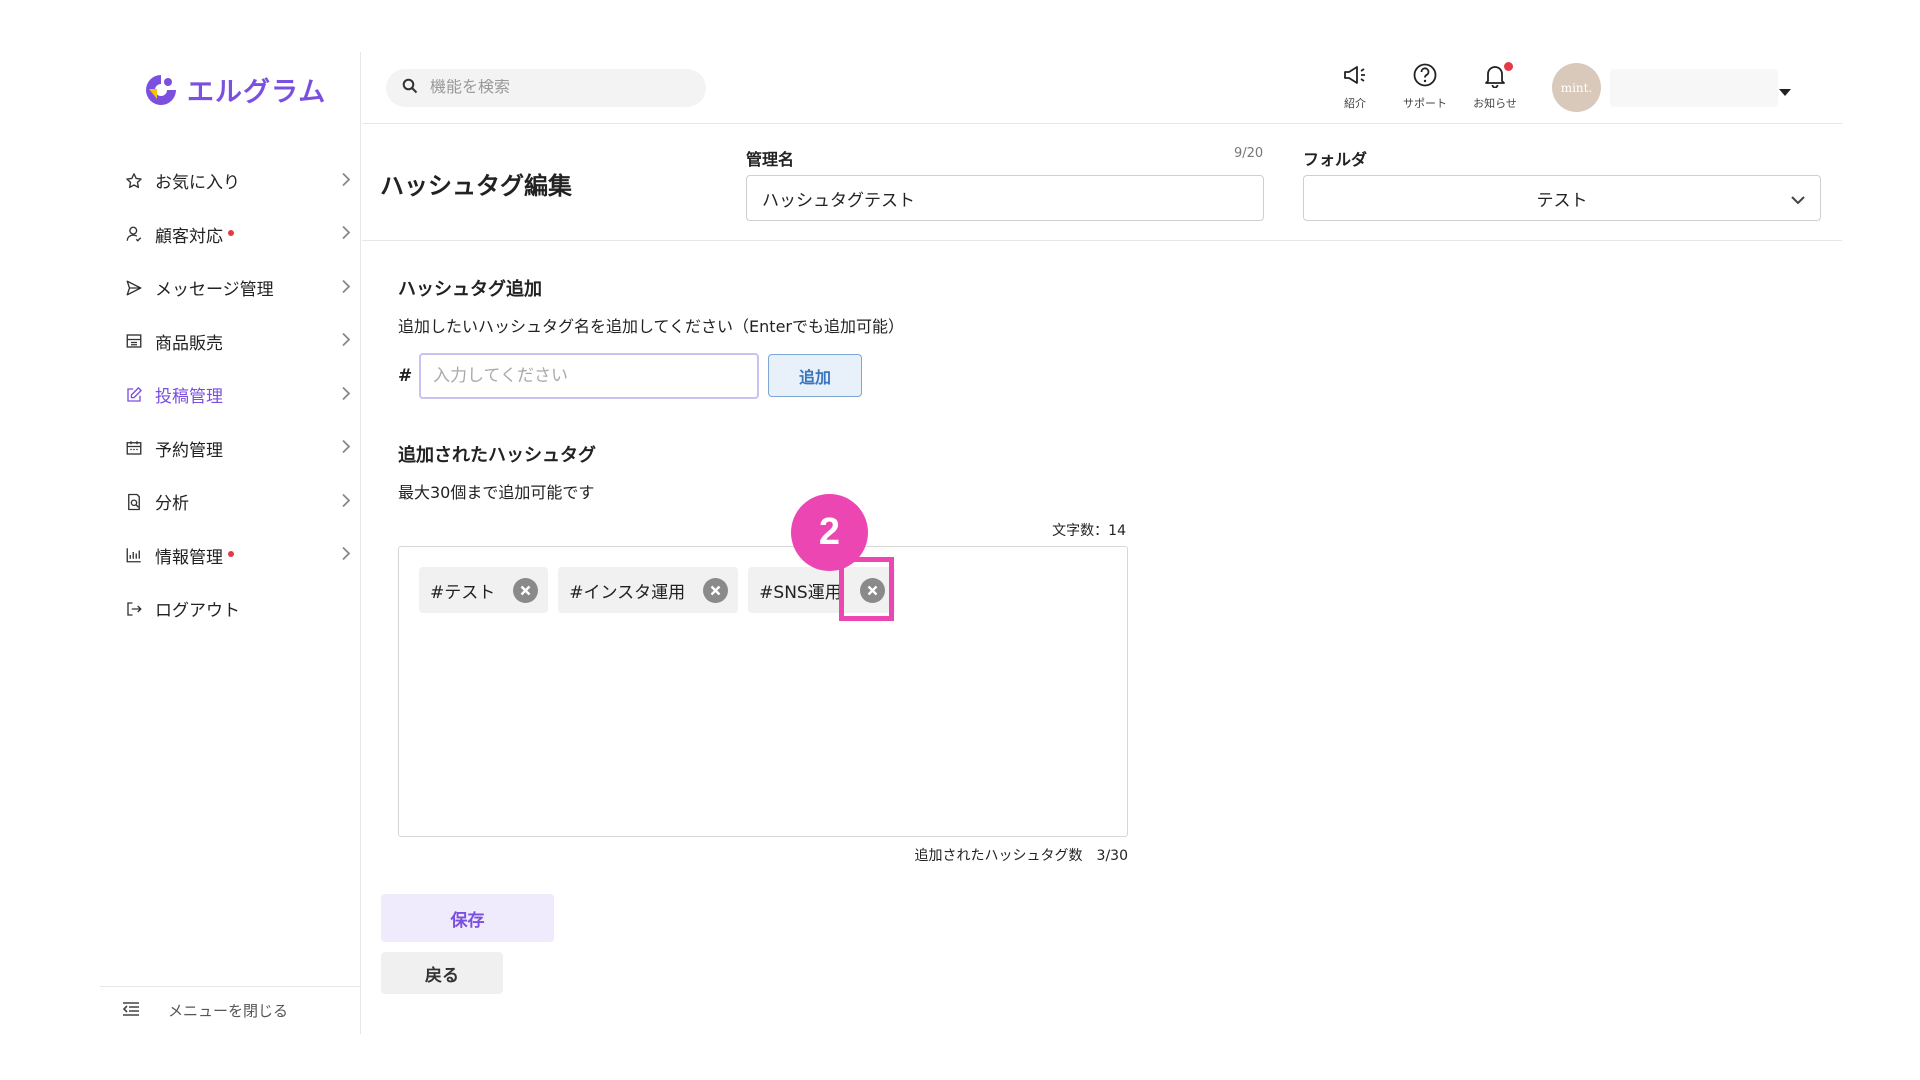  I want to click on name-label: 管理名, so click(770, 159).